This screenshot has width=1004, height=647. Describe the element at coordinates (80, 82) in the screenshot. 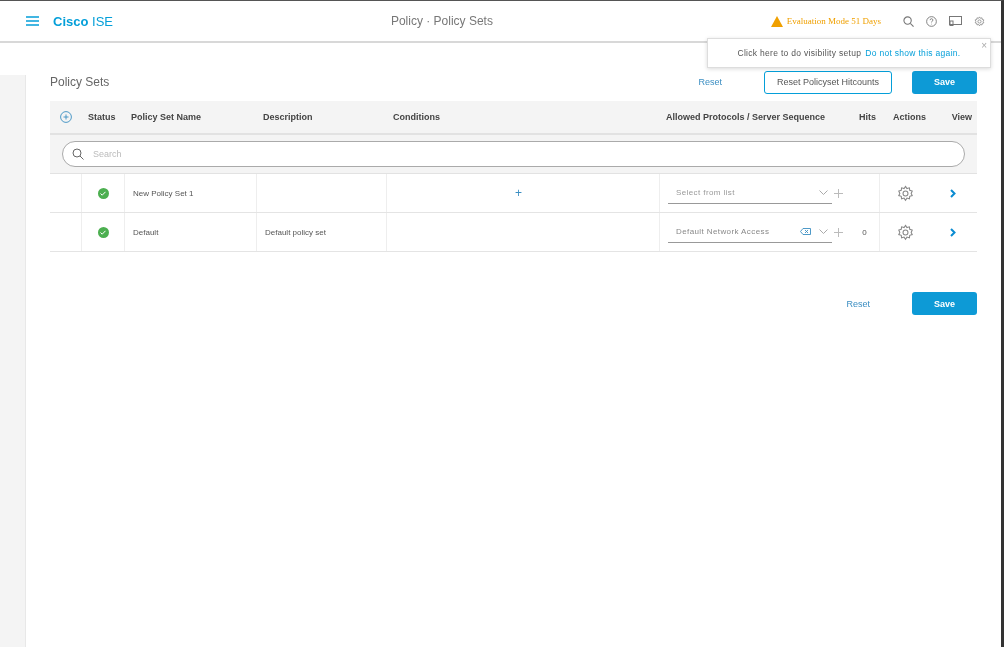

I see `section-title: Policy Sets` at that location.